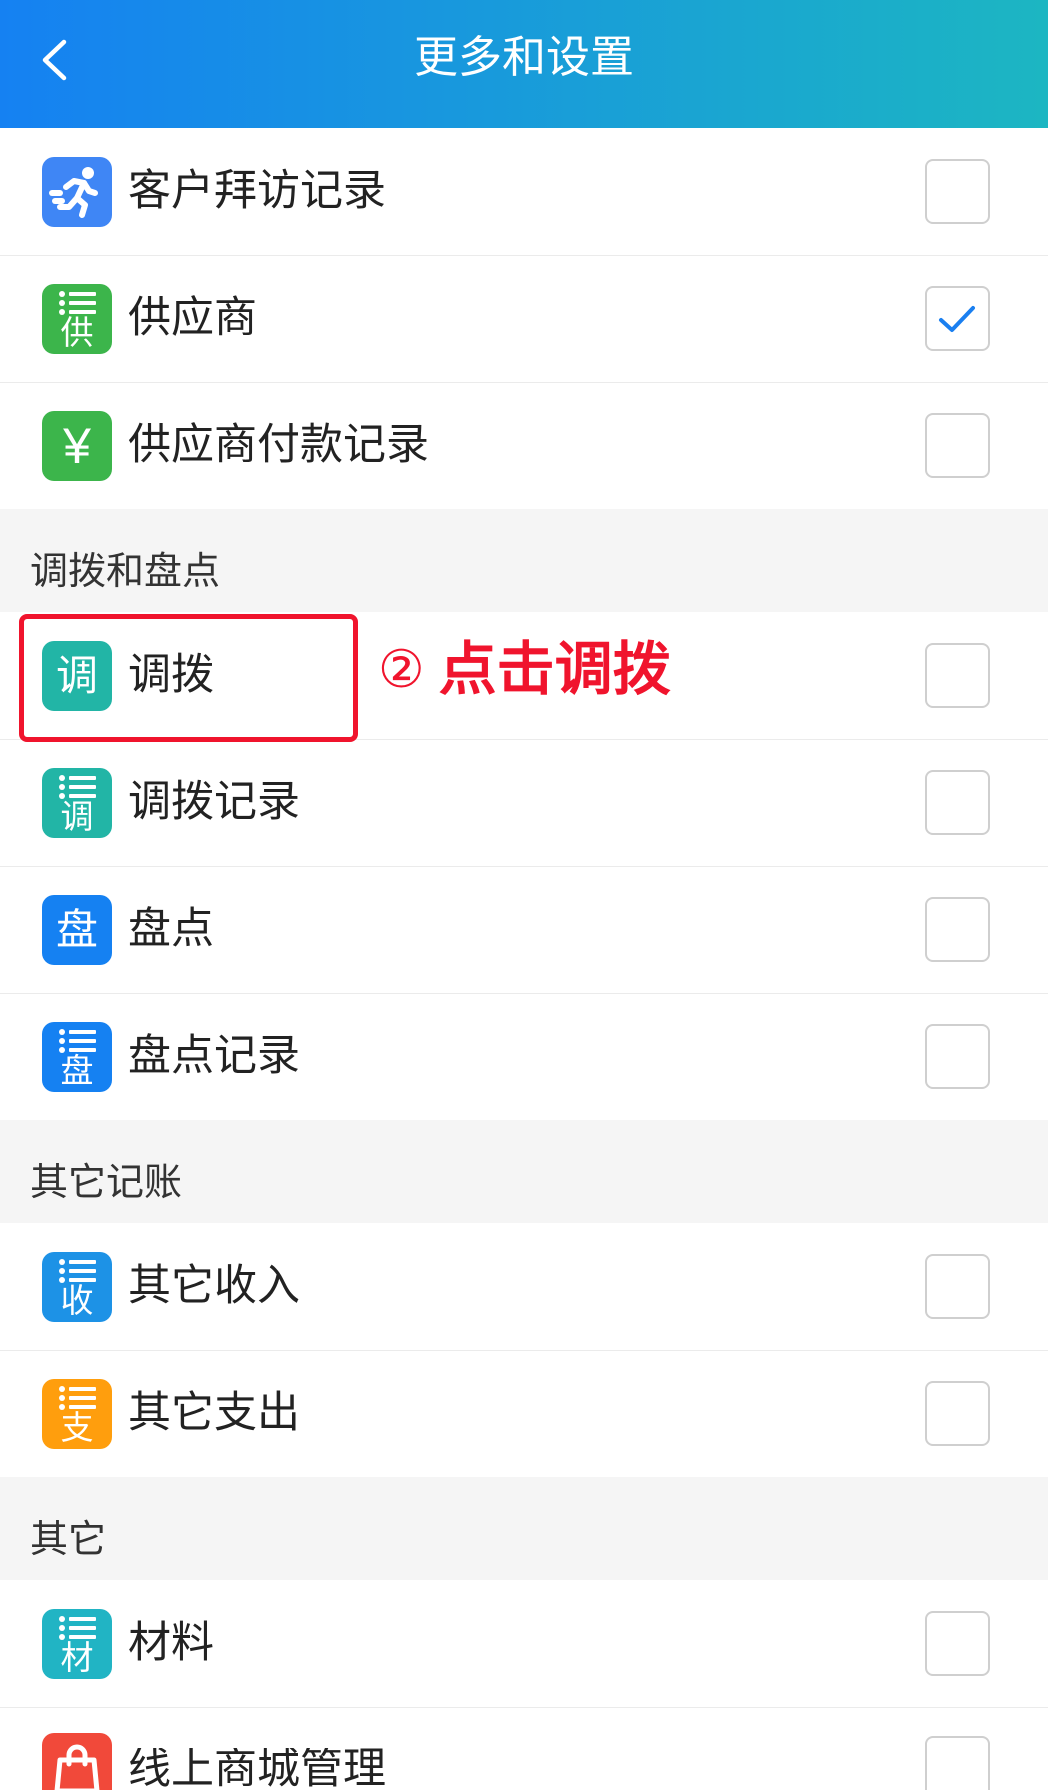 The image size is (1048, 1790). I want to click on material-list-icon: 材, so click(77, 1643).